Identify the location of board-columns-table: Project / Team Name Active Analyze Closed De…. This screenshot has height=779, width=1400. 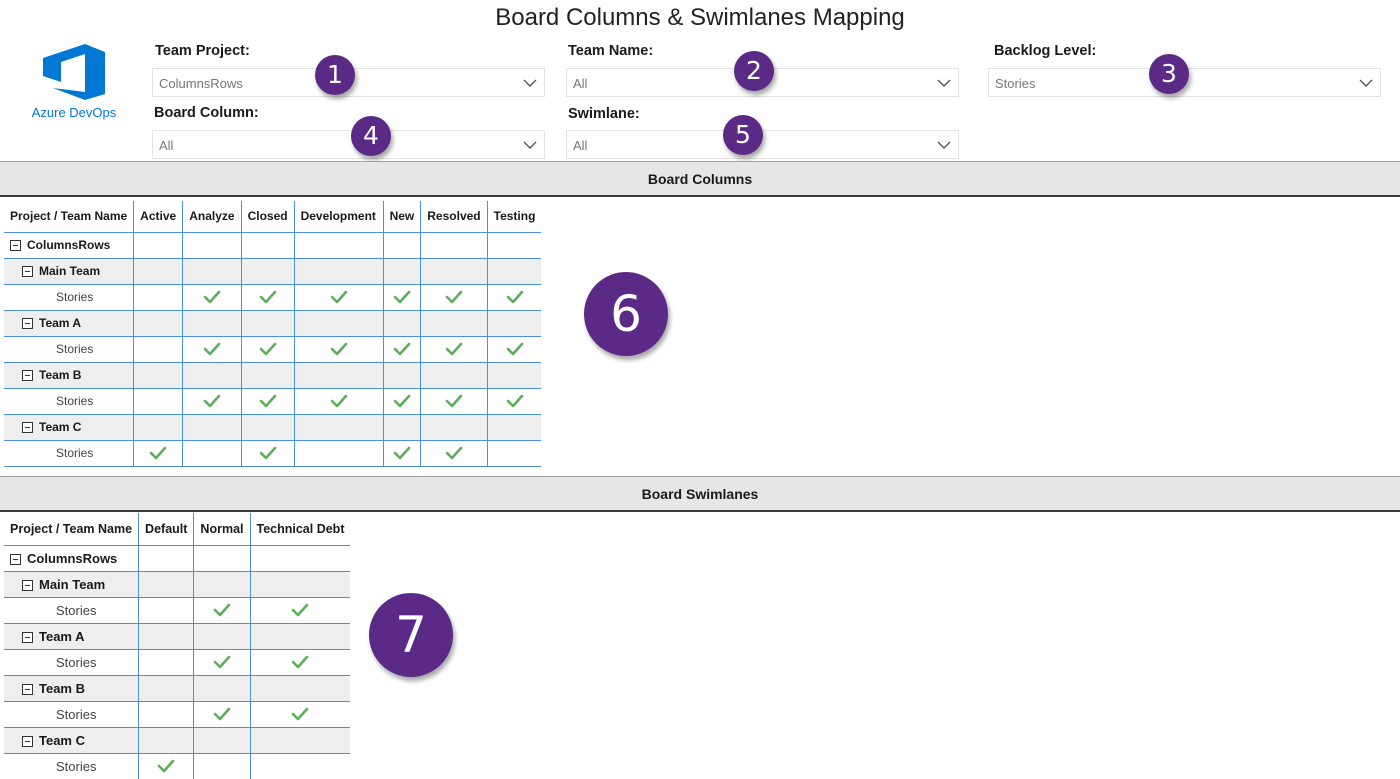
(273, 334).